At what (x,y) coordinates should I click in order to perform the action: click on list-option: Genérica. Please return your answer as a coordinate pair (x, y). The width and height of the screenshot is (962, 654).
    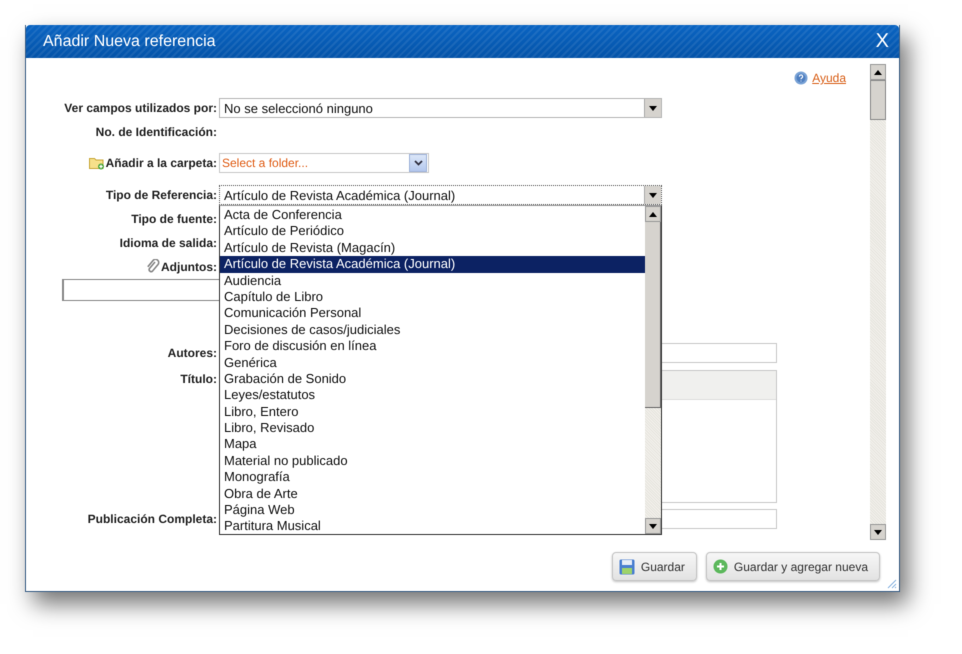
    Looking at the image, I should click on (432, 362).